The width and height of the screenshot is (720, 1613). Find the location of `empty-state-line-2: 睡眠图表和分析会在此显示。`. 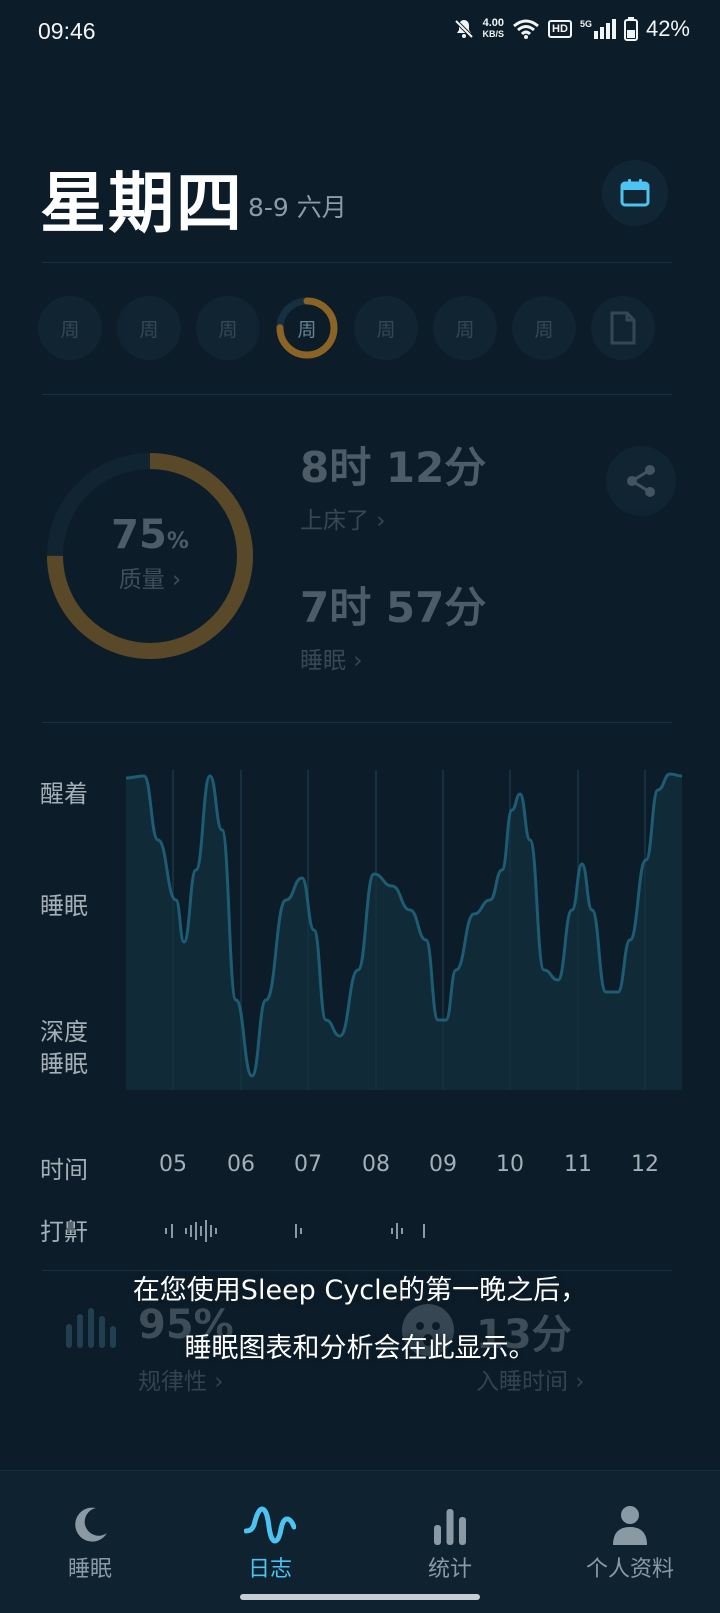

empty-state-line-2: 睡眠图表和分析会在此显示。 is located at coordinates (360, 1348).